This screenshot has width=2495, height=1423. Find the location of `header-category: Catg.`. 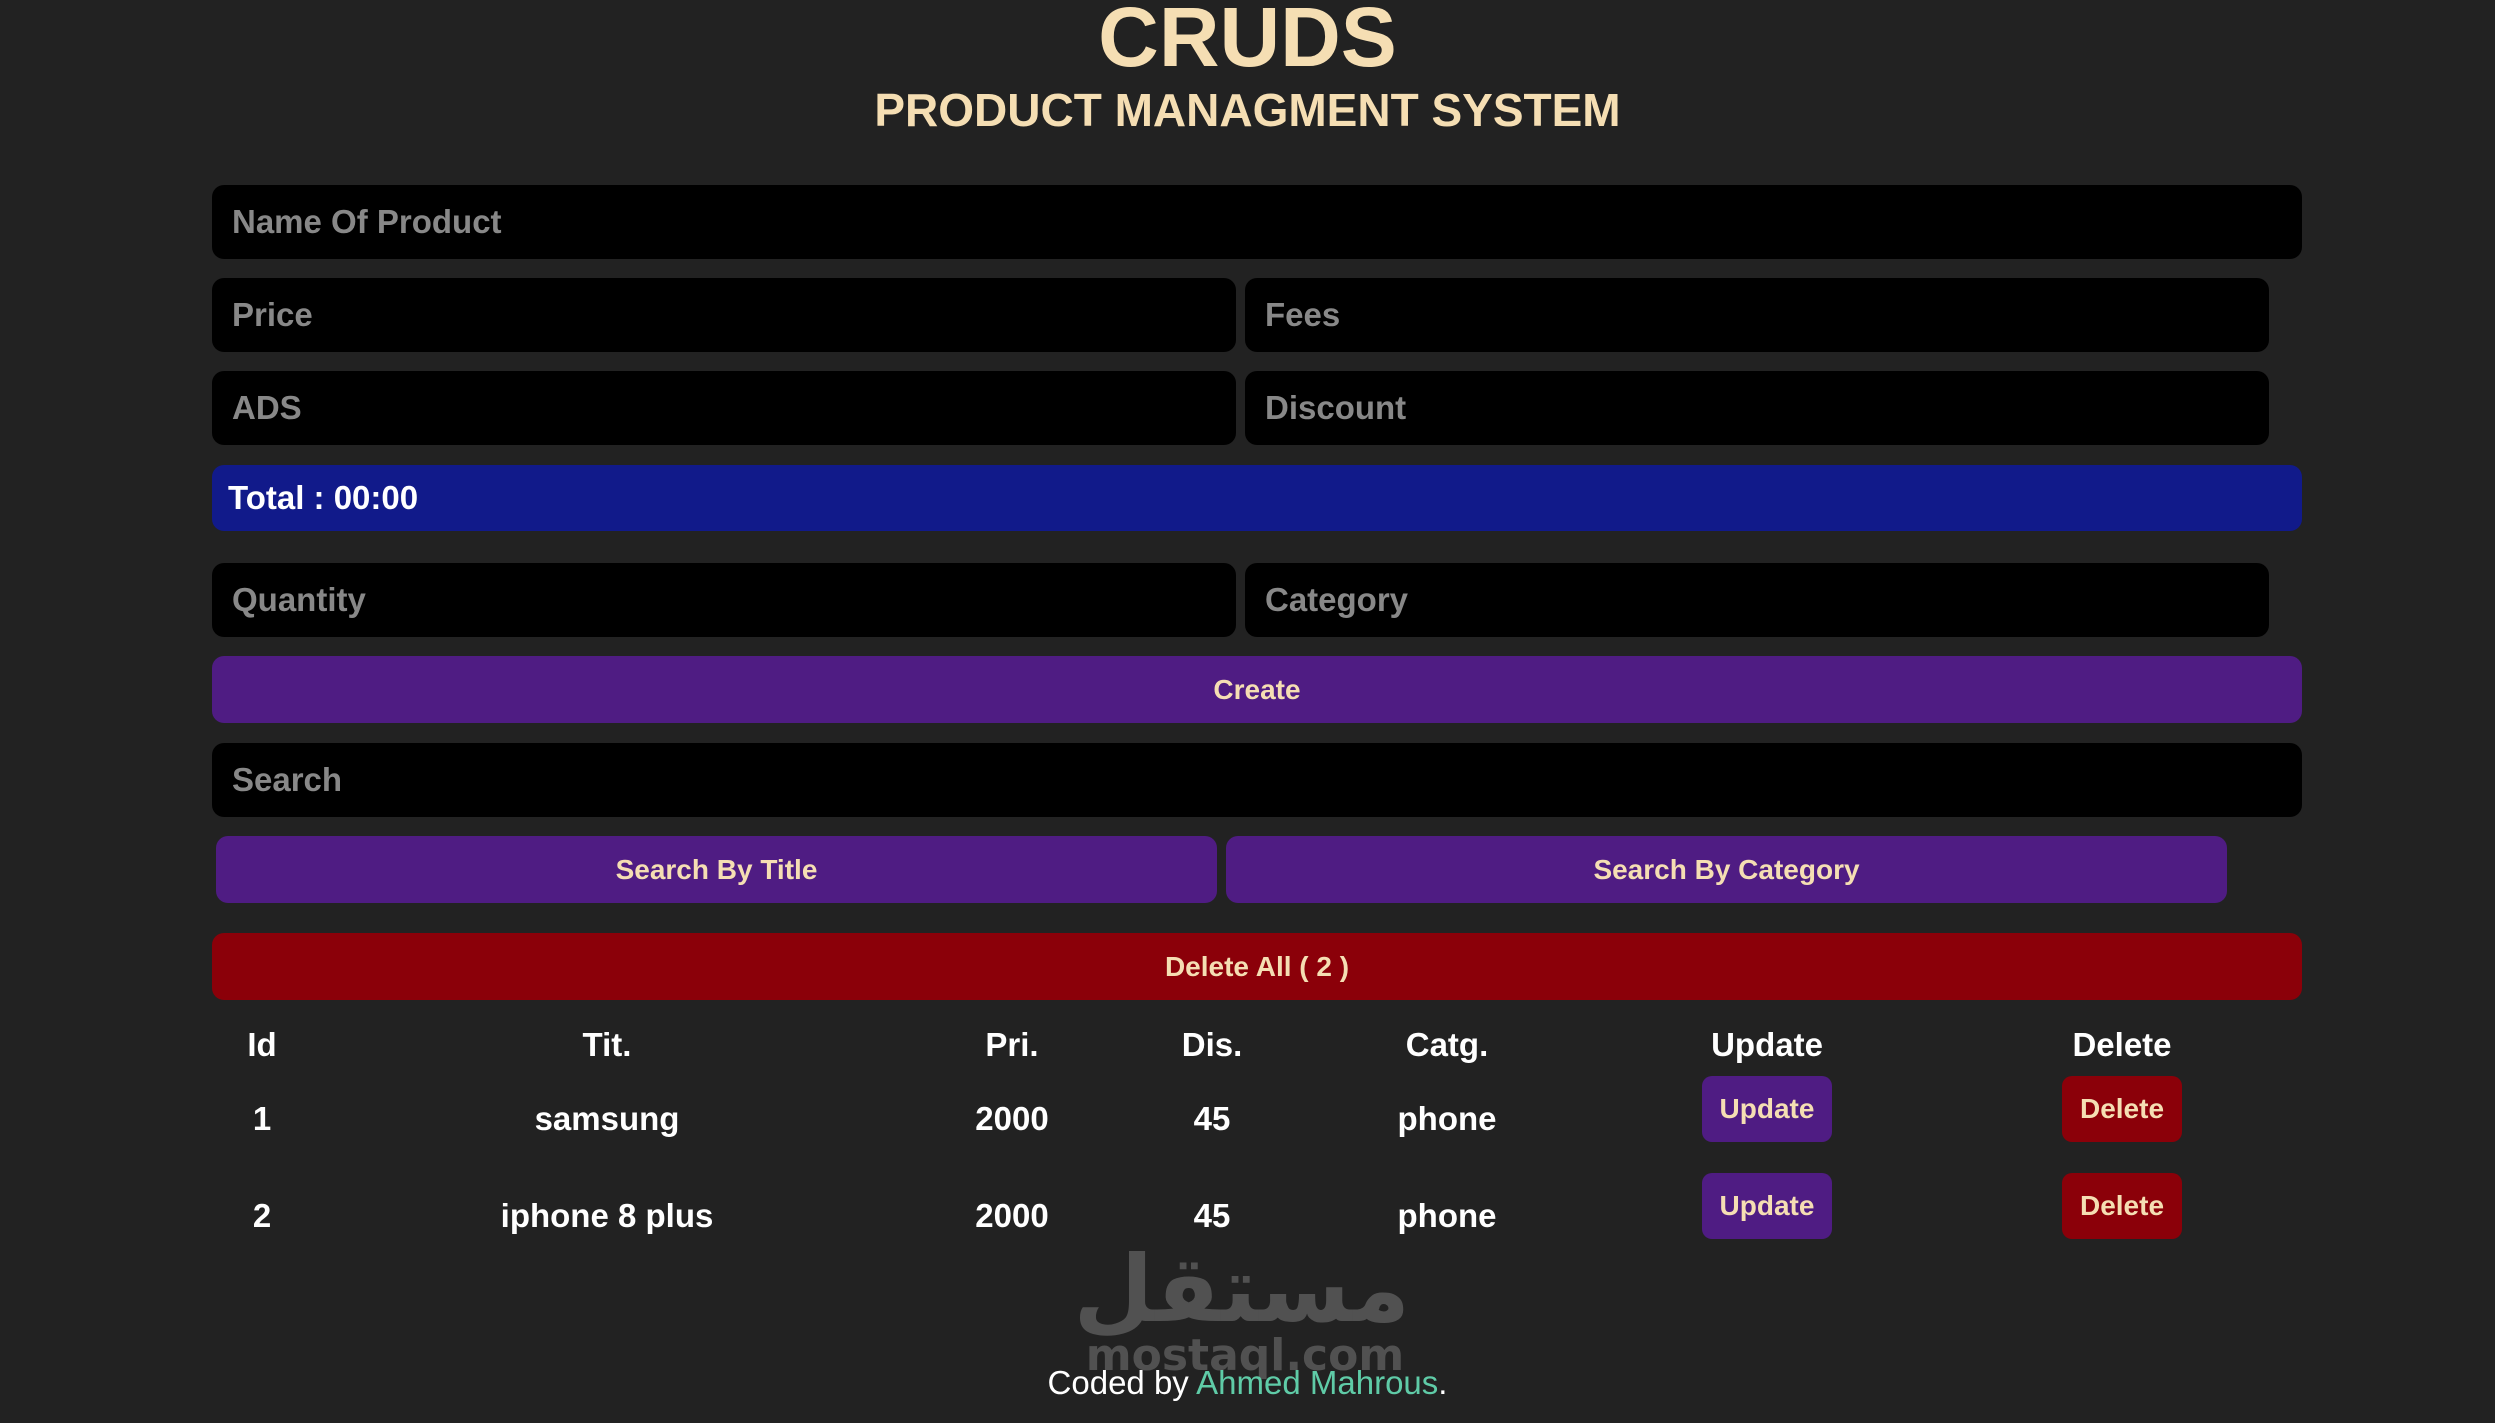

header-category: Catg. is located at coordinates (1447, 1044).